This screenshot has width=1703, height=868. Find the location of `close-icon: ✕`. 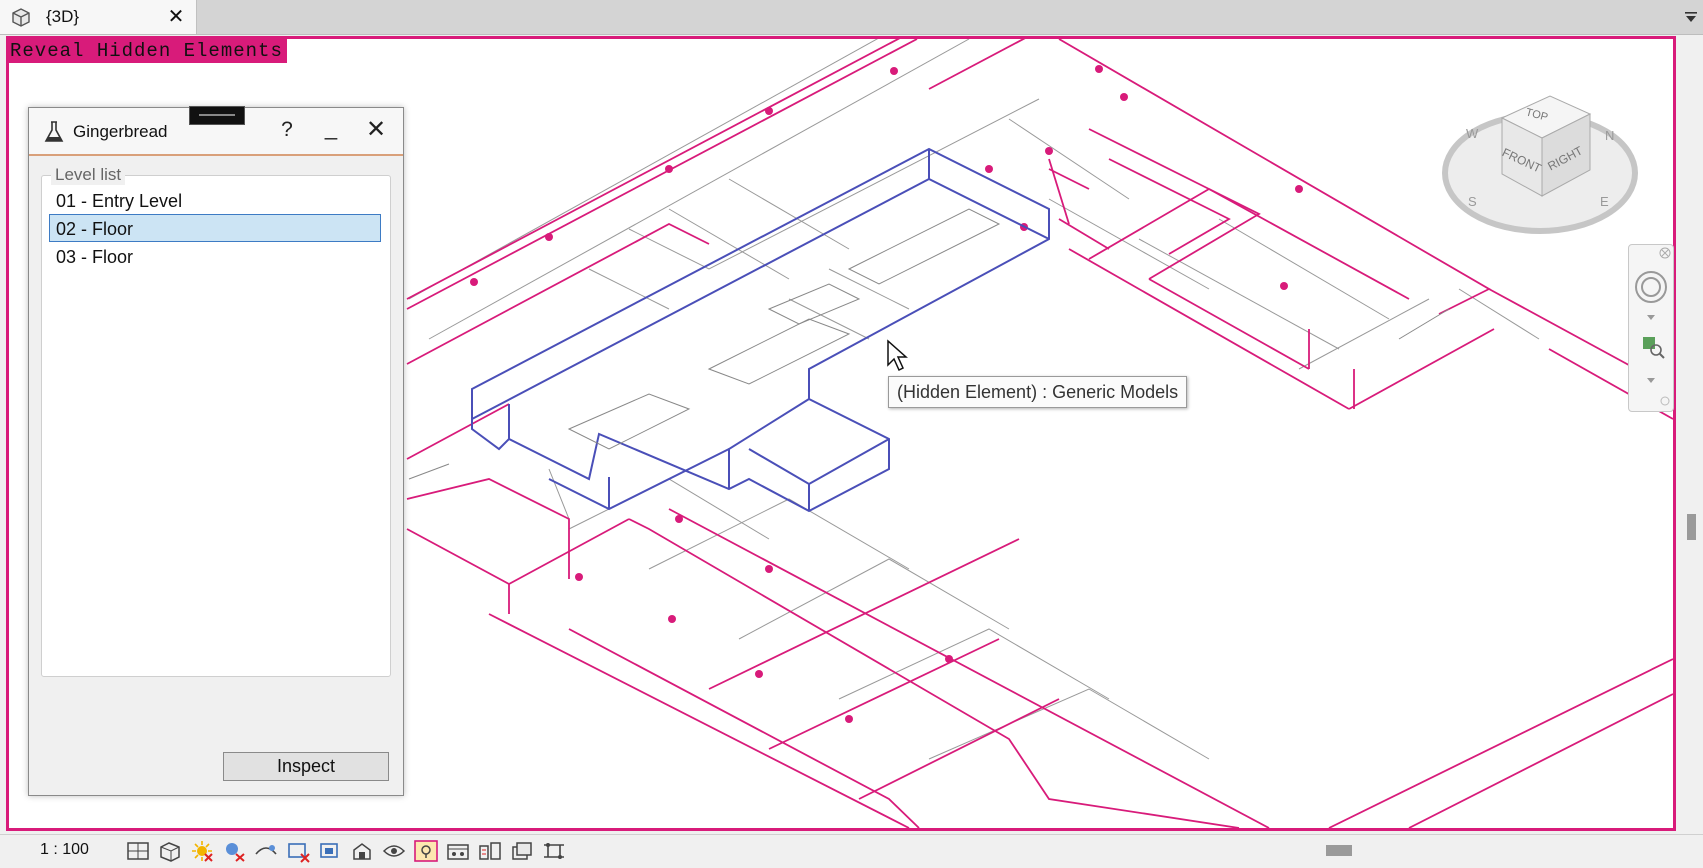

close-icon: ✕ is located at coordinates (176, 17).